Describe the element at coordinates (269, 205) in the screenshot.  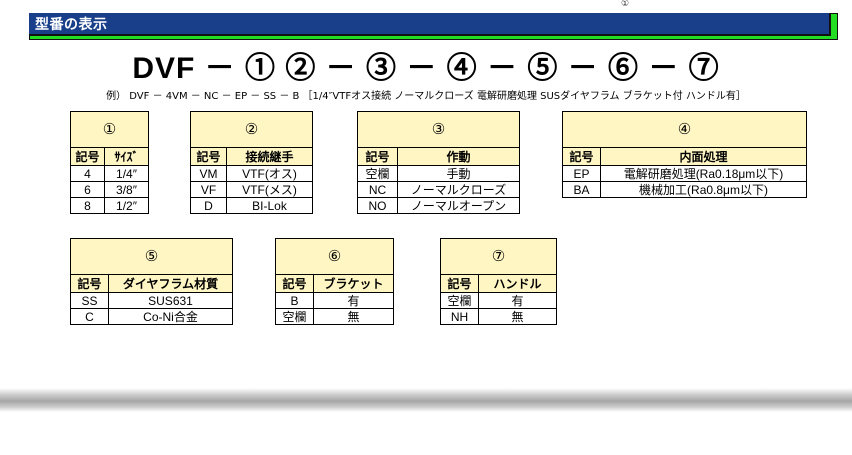
I see `cell-value: BI-Lok` at that location.